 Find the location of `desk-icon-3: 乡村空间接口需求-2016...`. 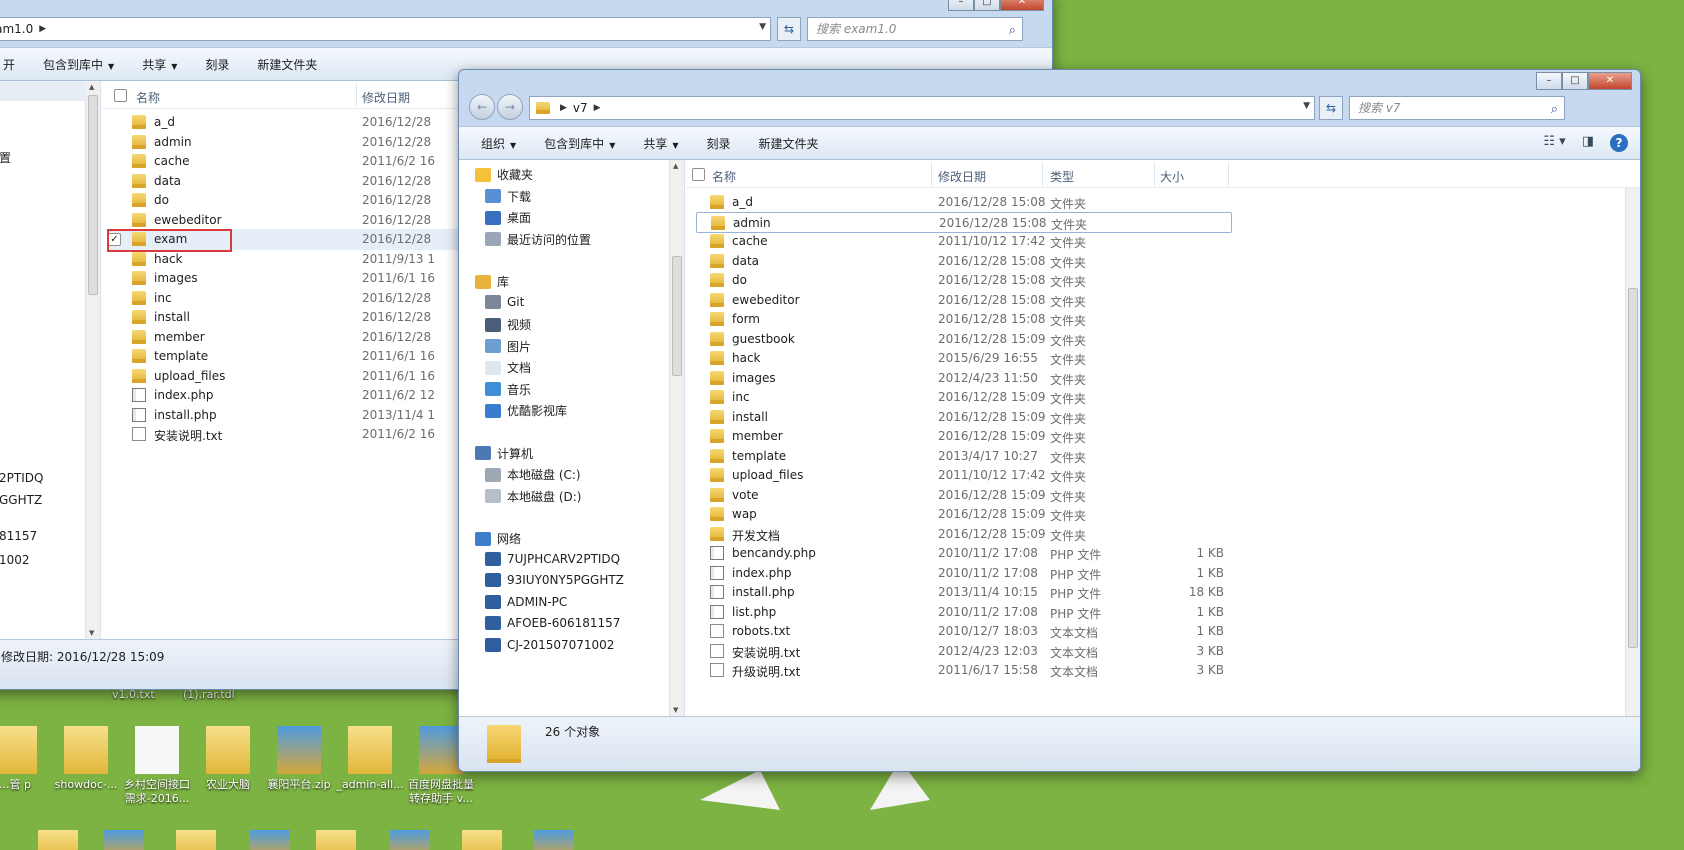

desk-icon-3: 乡村空间接口需求-2016... is located at coordinates (157, 763).